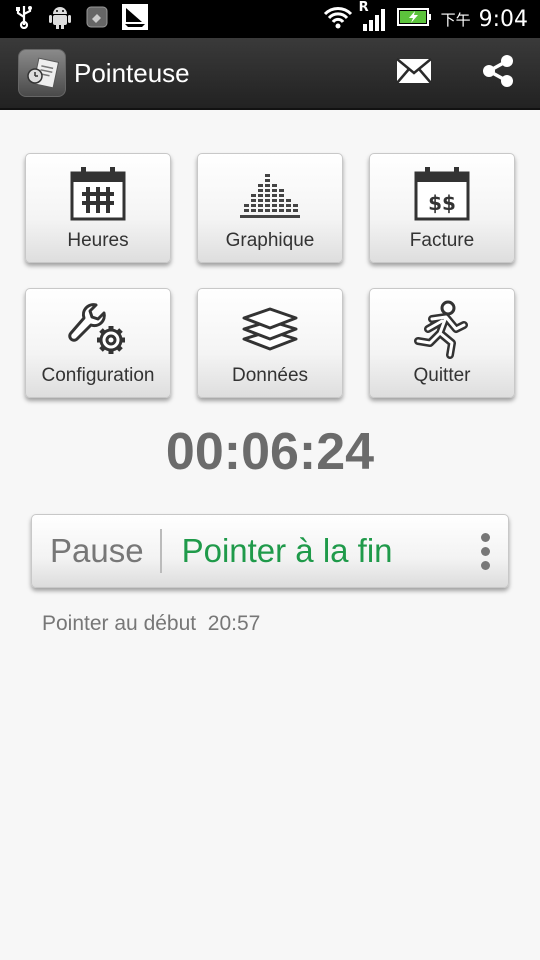 This screenshot has width=540, height=960. Describe the element at coordinates (363, 7) in the screenshot. I see `roaming-label: R` at that location.